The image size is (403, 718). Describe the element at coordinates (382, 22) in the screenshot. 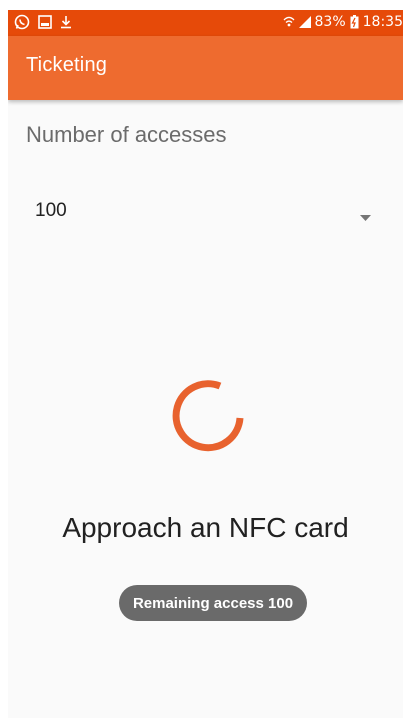

I see `status-time: 18:35` at that location.